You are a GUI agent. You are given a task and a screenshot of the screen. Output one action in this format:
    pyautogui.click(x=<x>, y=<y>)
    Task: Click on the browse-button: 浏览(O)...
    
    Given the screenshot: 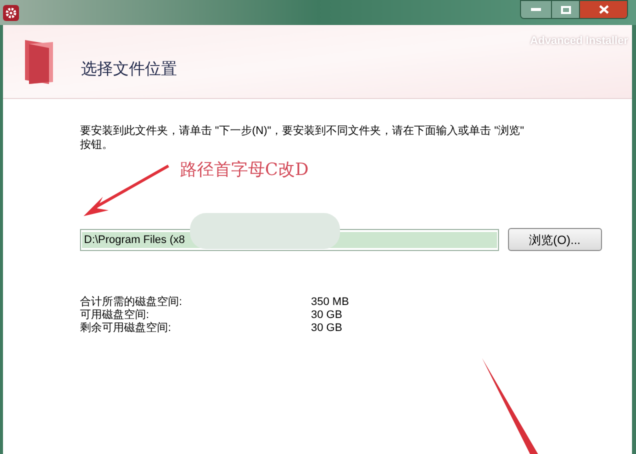 What is the action you would take?
    pyautogui.click(x=555, y=239)
    